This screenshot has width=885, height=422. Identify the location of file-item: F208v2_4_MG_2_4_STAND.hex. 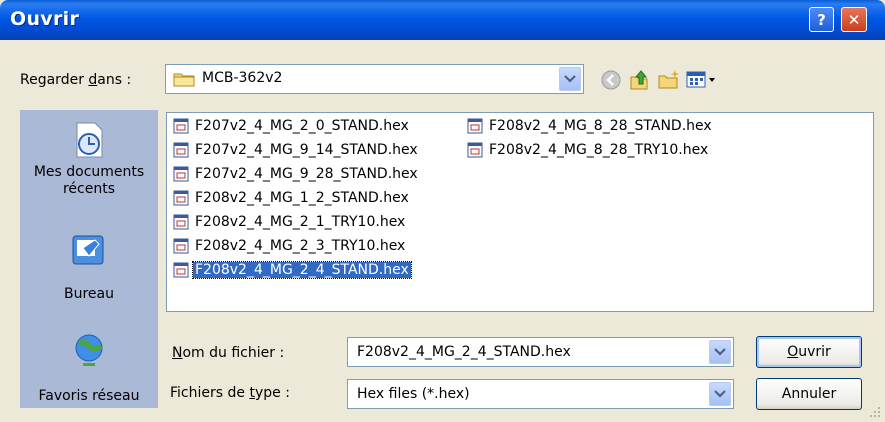
(292, 270).